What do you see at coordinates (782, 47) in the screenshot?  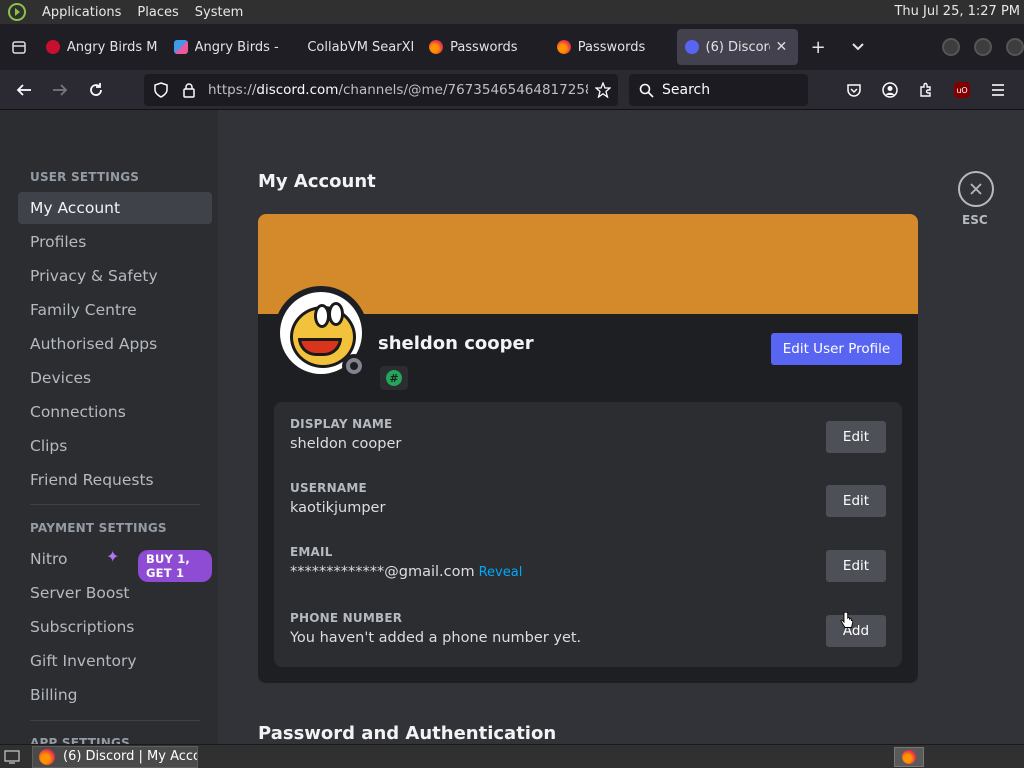 I see `close-tab-icon: ✕` at bounding box center [782, 47].